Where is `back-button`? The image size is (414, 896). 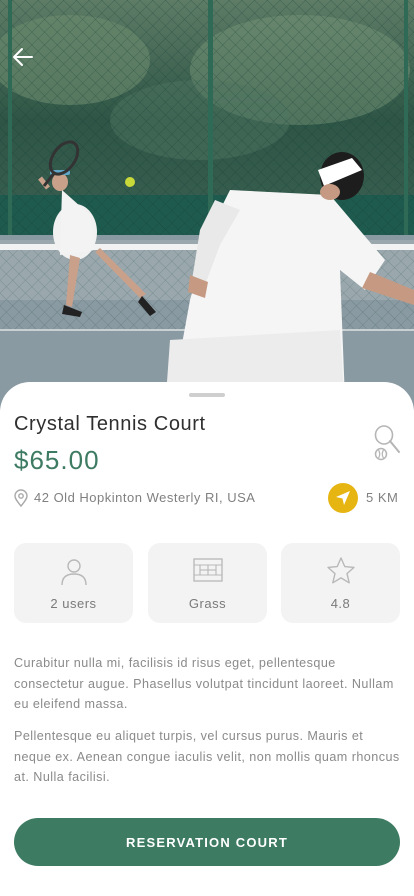 back-button is located at coordinates (23, 57).